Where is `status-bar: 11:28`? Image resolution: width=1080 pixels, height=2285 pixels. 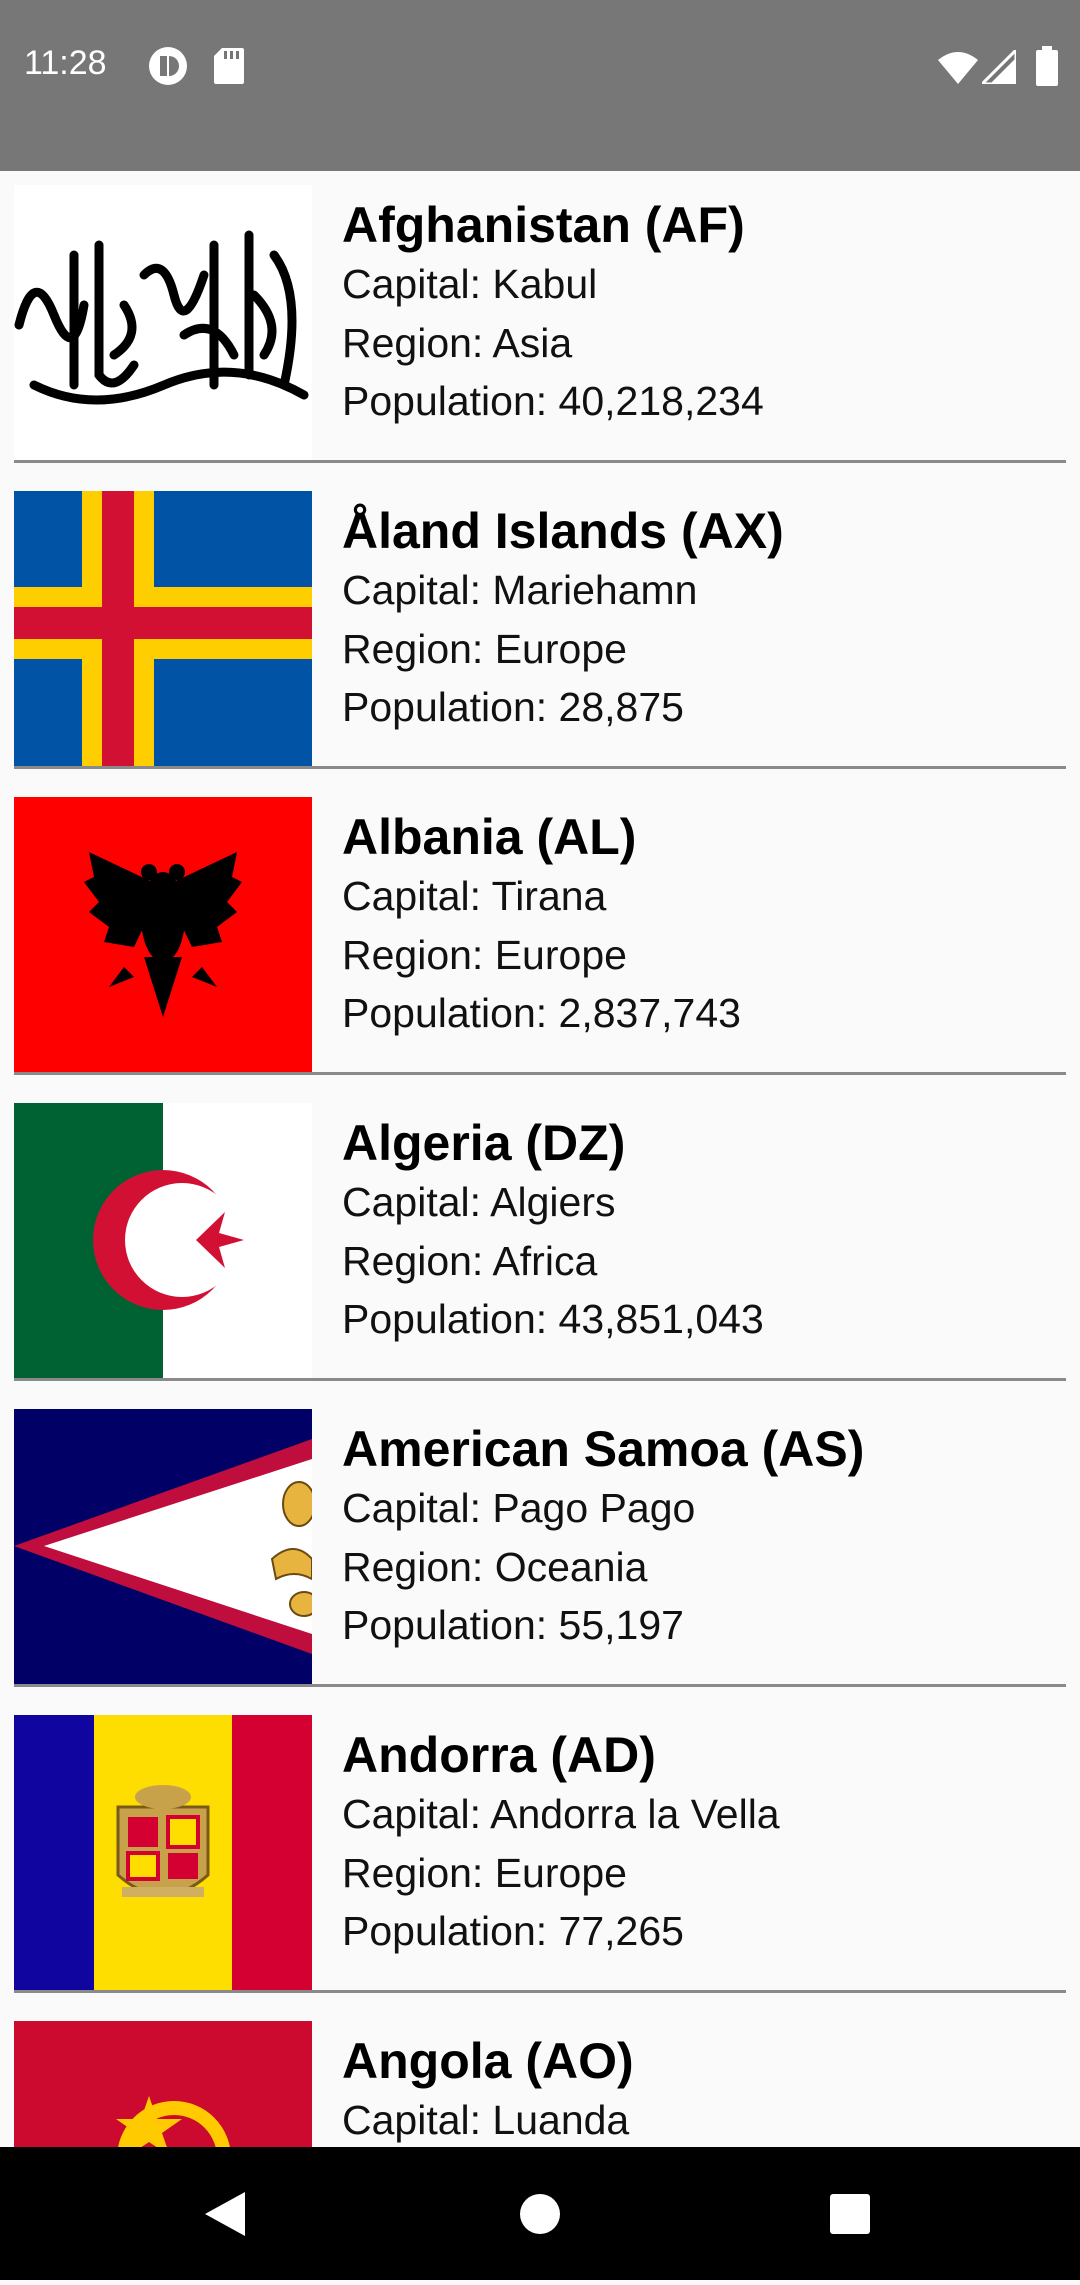
status-bar: 11:28 is located at coordinates (540, 85).